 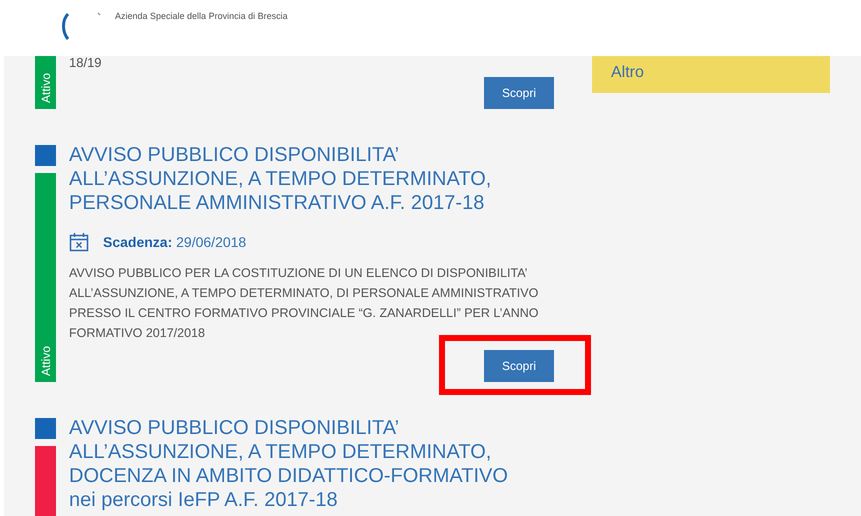 I want to click on organization-name: Azienda Speciale della Provincia di Brescia, so click(x=201, y=16).